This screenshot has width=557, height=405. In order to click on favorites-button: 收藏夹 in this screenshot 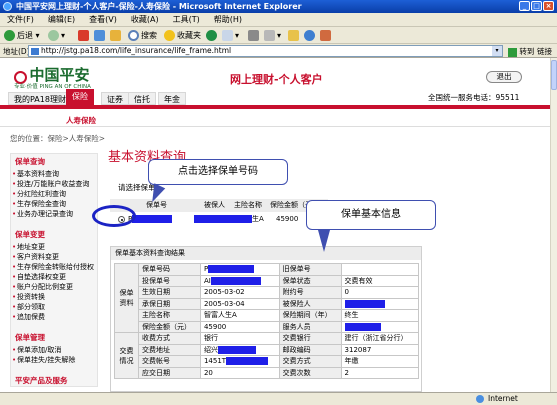, I will do `click(182, 35)`.